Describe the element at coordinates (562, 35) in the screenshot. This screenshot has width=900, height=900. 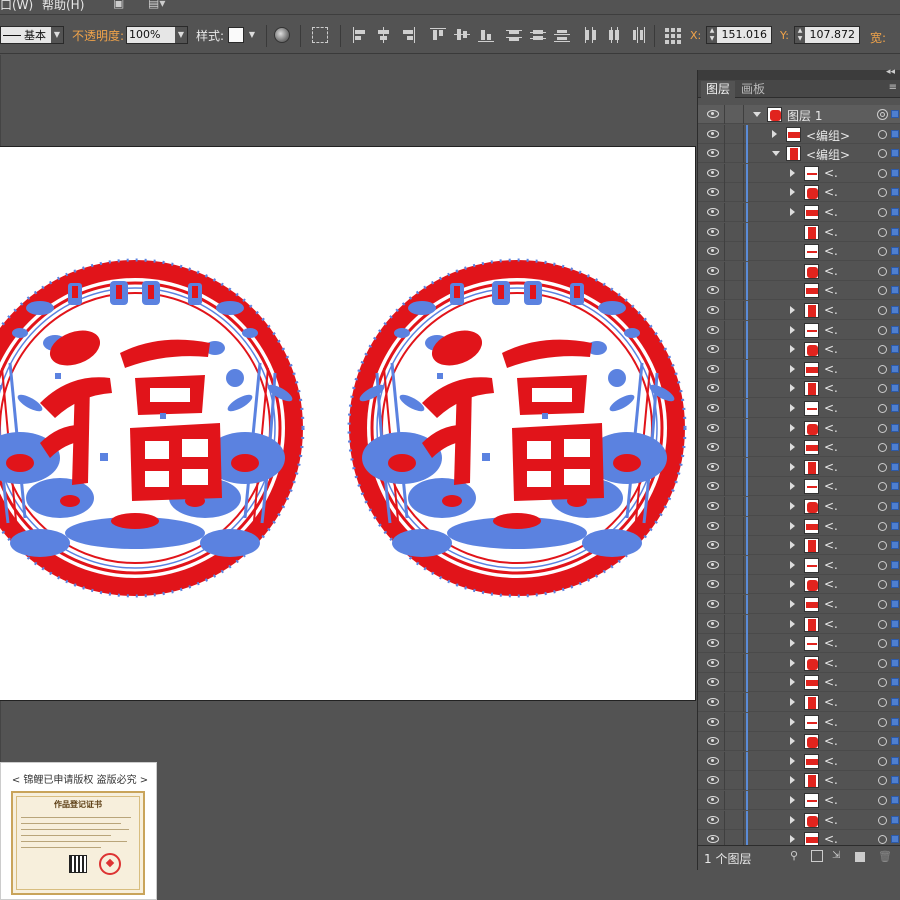
I see `distribute-bottom-icon` at that location.